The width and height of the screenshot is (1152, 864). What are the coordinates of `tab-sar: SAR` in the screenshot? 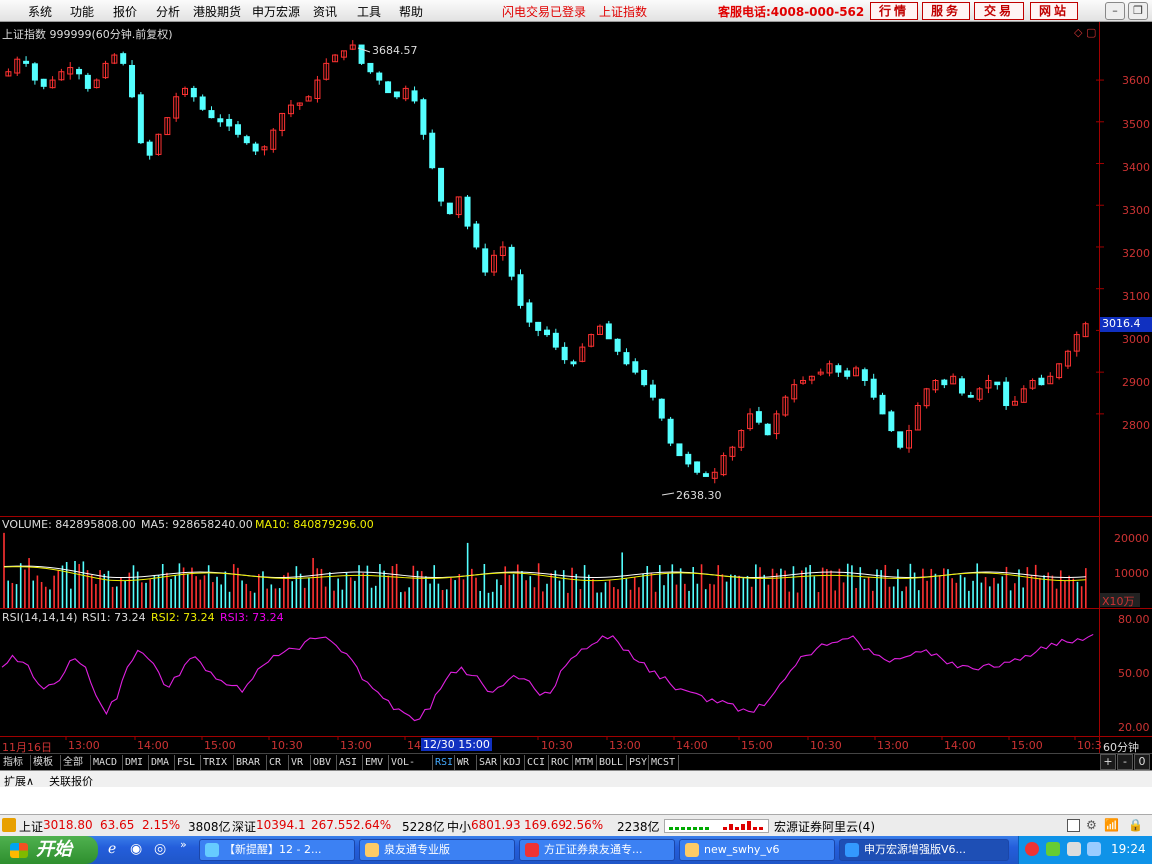 It's located at (489, 762).